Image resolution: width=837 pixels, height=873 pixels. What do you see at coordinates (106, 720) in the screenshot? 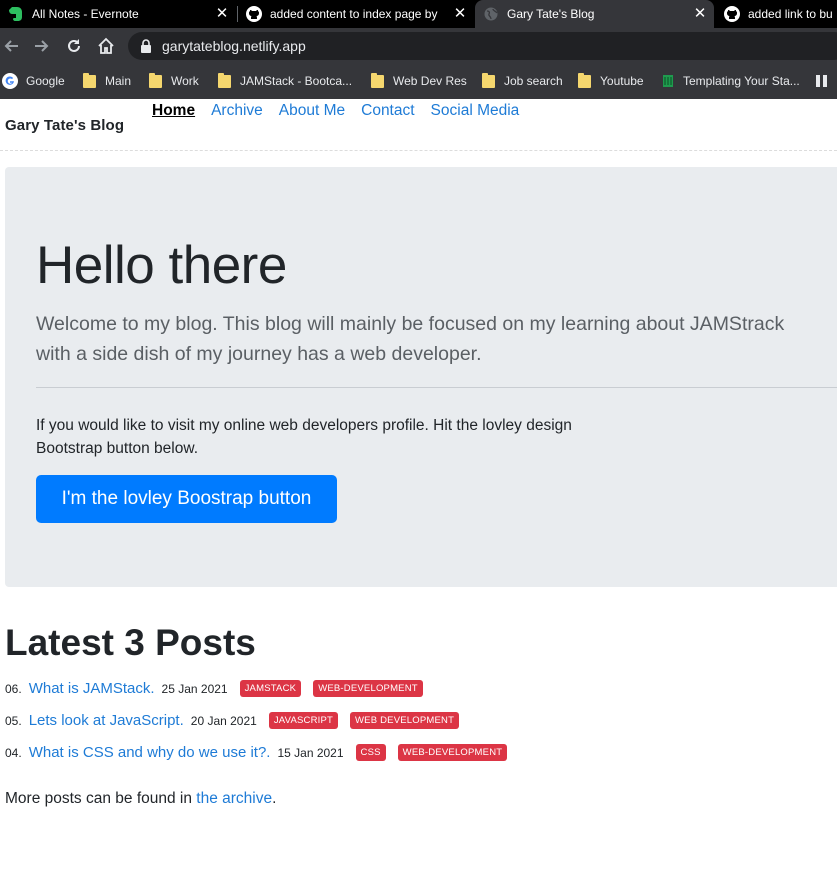
I see `post-title-link: Lets look at JavaScript.` at bounding box center [106, 720].